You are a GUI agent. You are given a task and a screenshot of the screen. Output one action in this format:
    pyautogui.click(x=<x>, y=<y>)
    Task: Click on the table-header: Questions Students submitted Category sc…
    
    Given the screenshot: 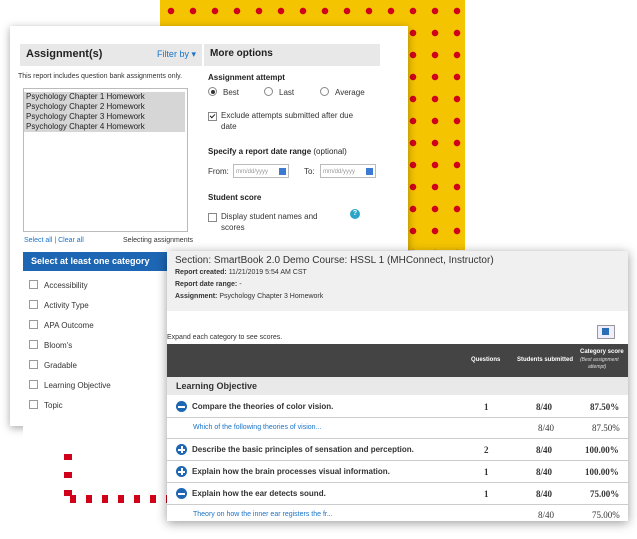 What is the action you would take?
    pyautogui.click(x=397, y=360)
    